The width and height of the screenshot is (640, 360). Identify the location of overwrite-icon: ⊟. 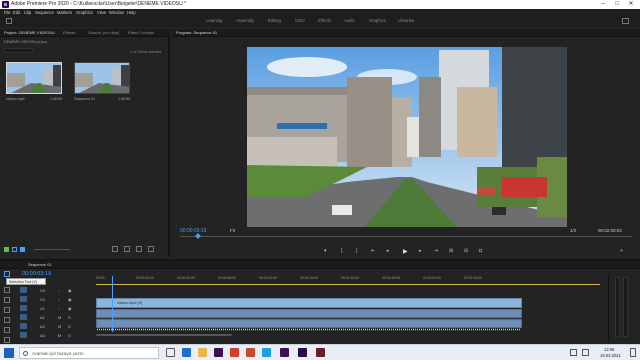
(466, 251).